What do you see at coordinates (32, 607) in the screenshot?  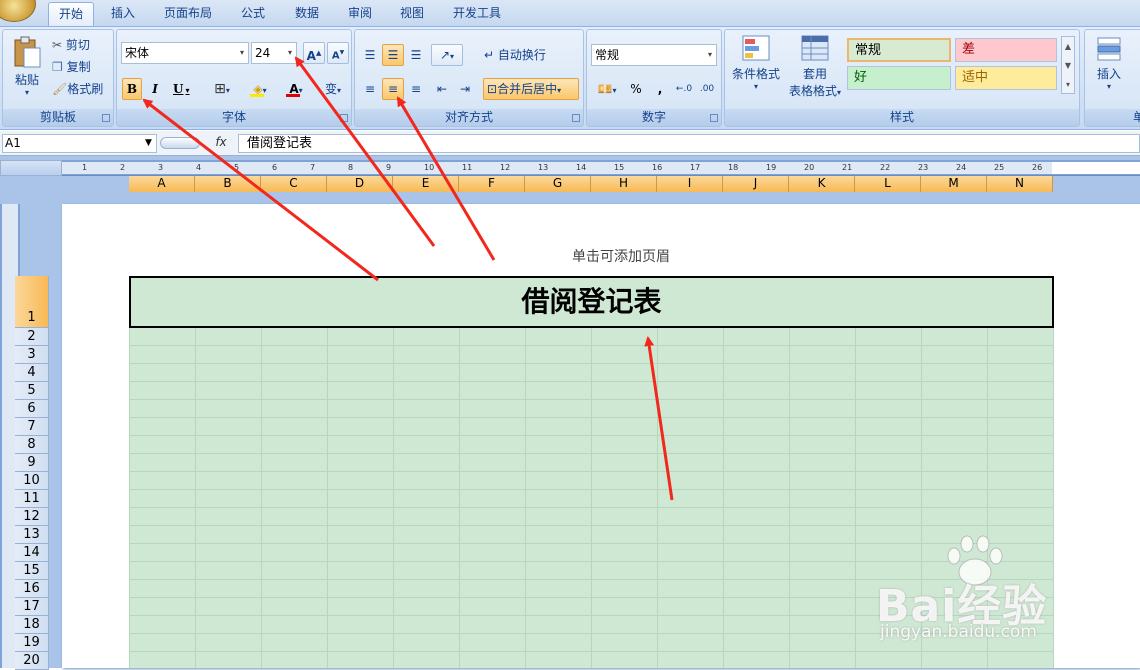 I see `row-header-17: 17` at bounding box center [32, 607].